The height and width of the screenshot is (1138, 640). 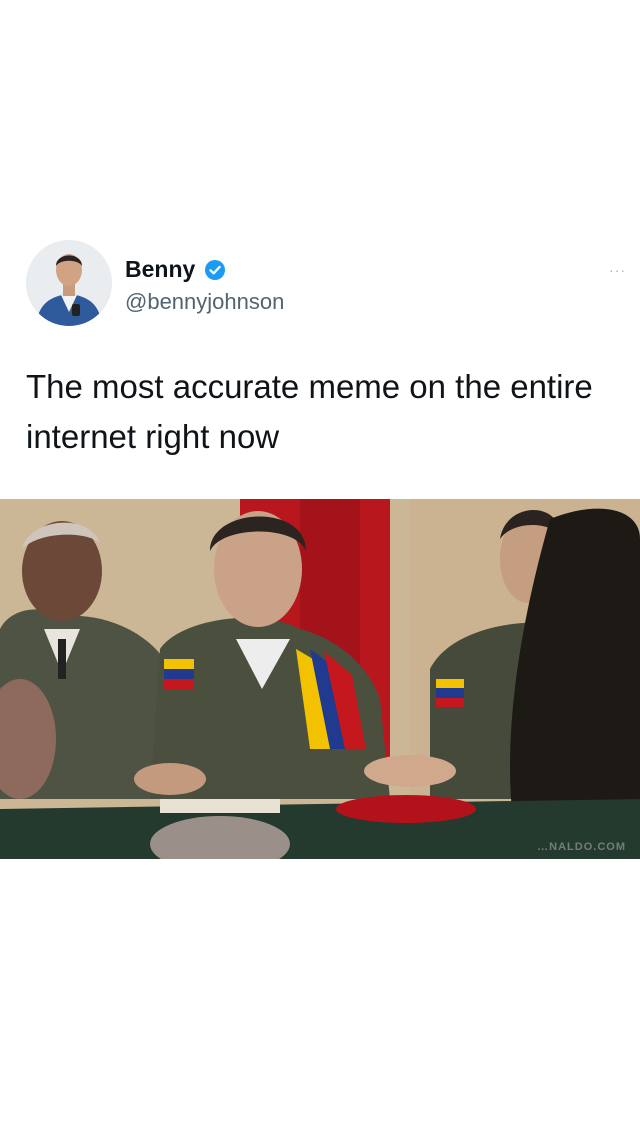 What do you see at coordinates (581, 847) in the screenshot?
I see `video-watermark: …NALDO.COM` at bounding box center [581, 847].